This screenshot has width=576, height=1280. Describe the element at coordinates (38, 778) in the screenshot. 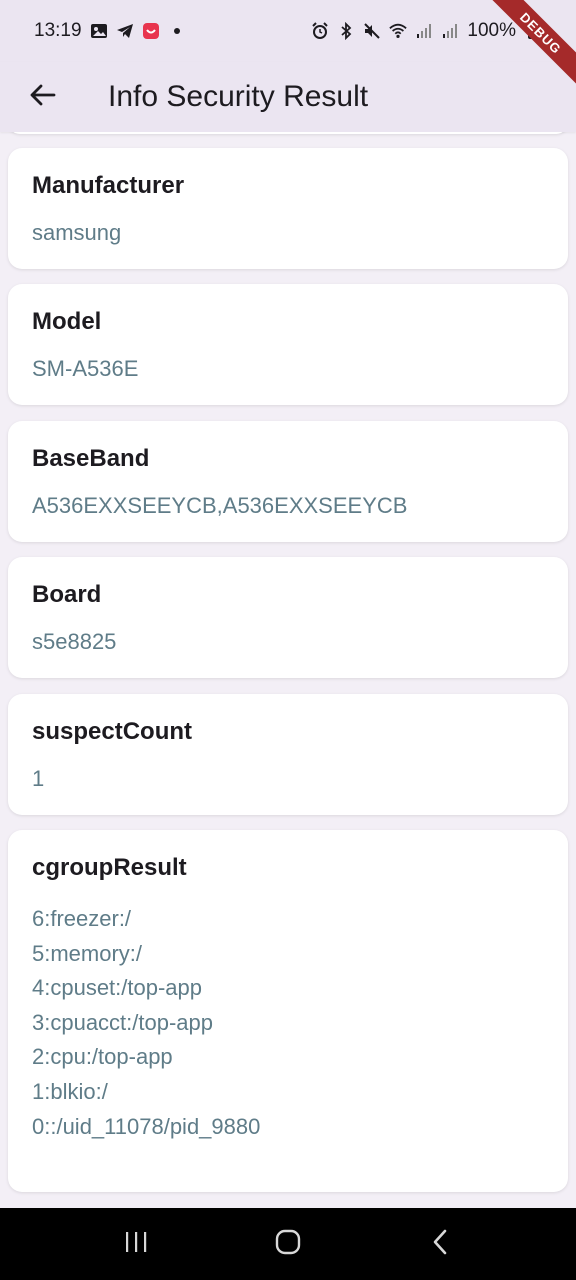

I see `card-value: 1` at that location.